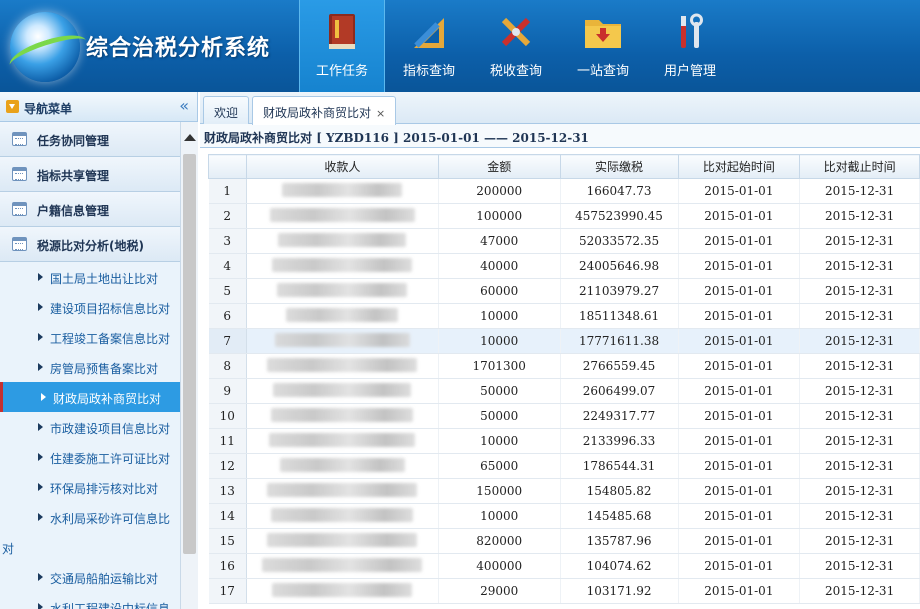  I want to click on column-header-start-date: 比对起始时间, so click(739, 166).